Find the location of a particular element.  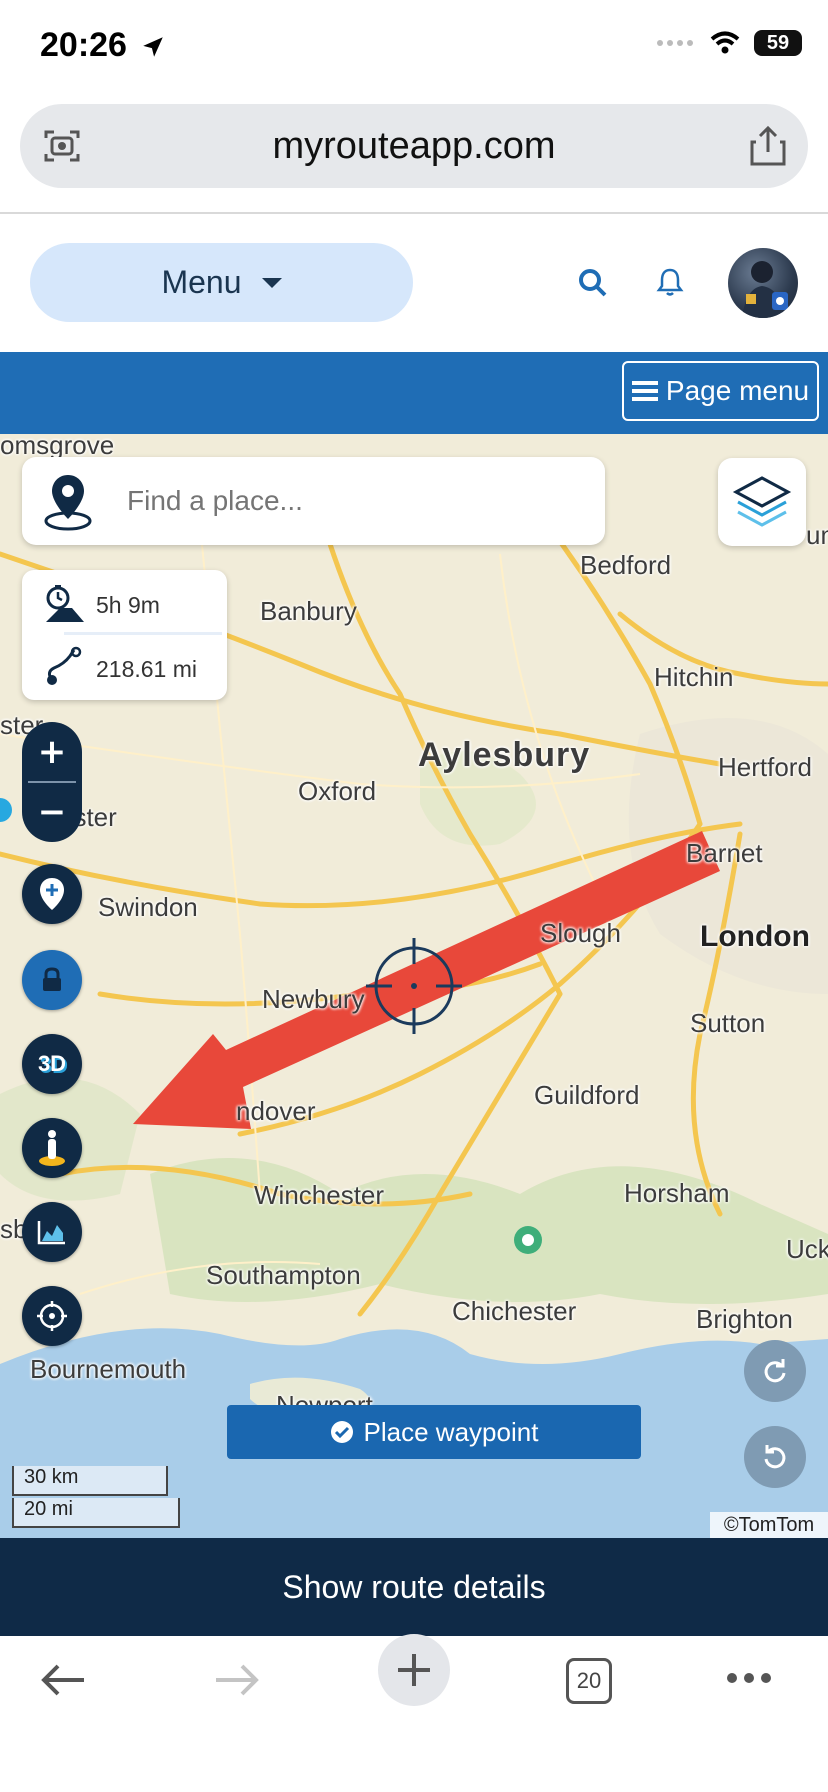

map-label-barnet: Barnet is located at coordinates (724, 853).